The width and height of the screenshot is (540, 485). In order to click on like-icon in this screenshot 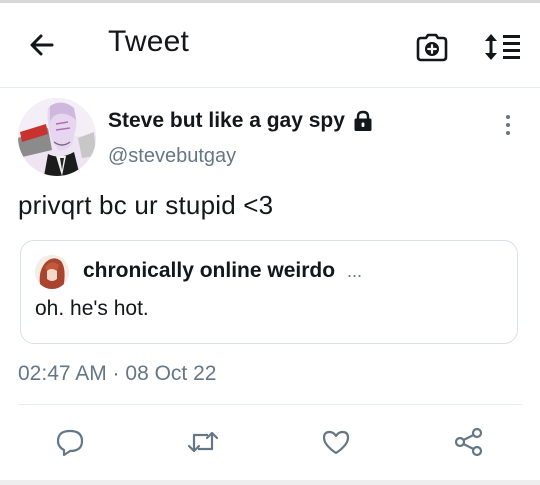, I will do `click(336, 442)`.